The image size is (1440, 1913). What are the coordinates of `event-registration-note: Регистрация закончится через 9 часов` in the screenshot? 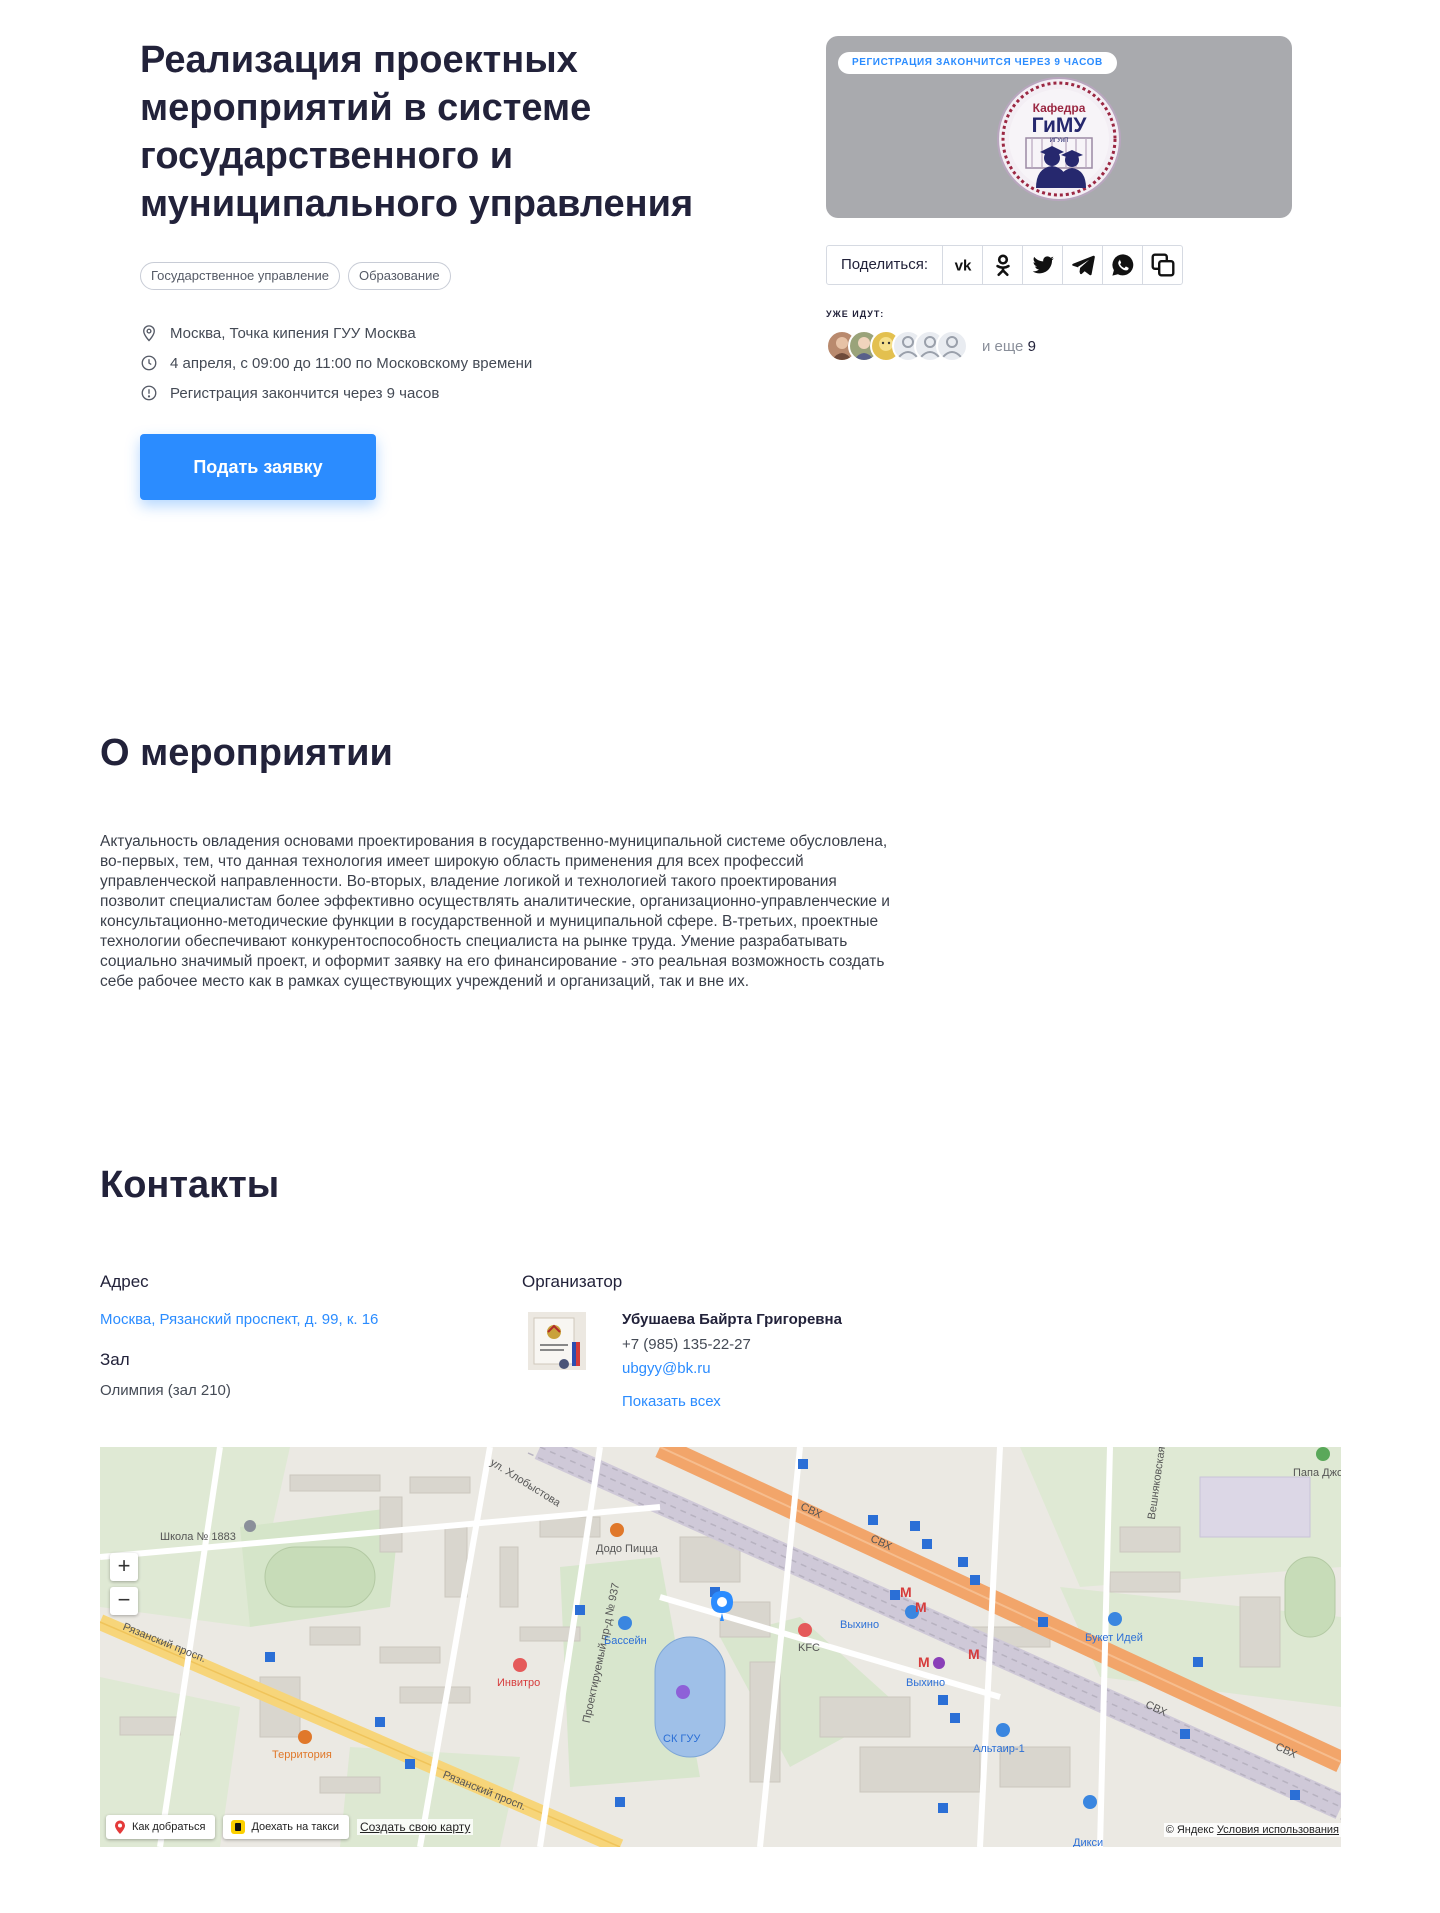 It's located at (305, 393).